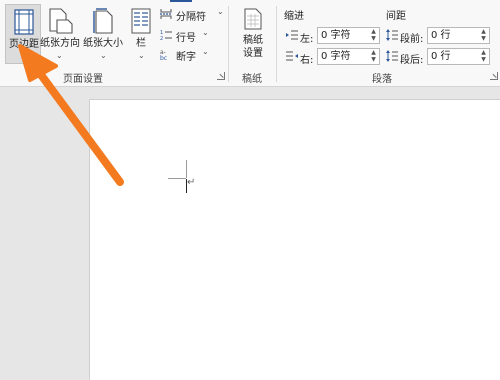 The height and width of the screenshot is (380, 500). I want to click on indent-left-icon, so click(292, 35).